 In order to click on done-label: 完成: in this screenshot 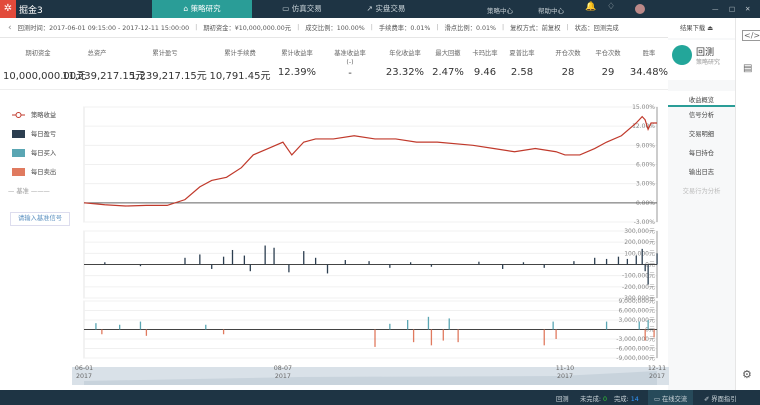, I will do `click(621, 399)`.